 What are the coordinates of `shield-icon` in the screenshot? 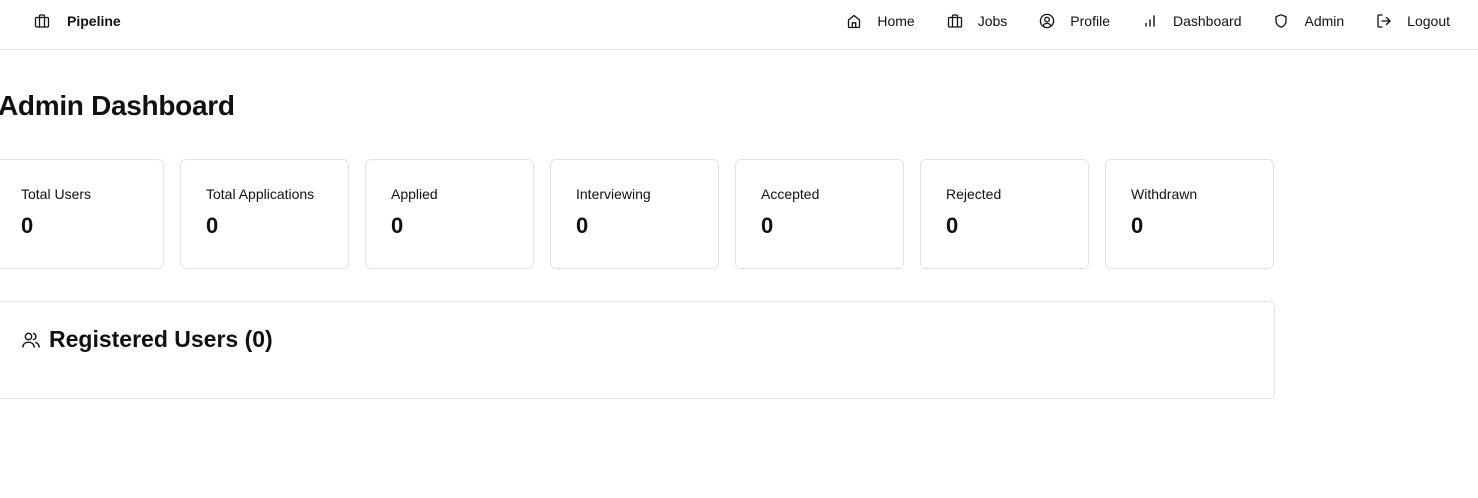 It's located at (1281, 21).